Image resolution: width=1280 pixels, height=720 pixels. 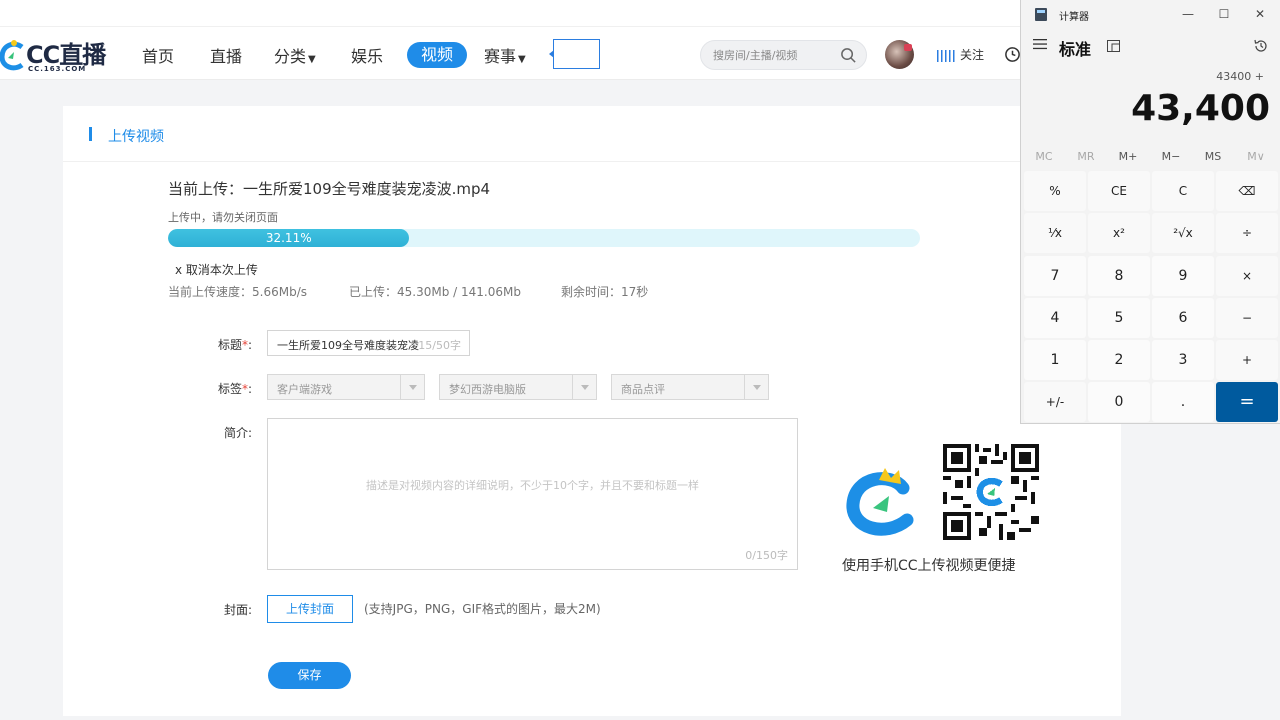 What do you see at coordinates (522, 59) in the screenshot?
I see `chevron-down-icon: ▼` at bounding box center [522, 59].